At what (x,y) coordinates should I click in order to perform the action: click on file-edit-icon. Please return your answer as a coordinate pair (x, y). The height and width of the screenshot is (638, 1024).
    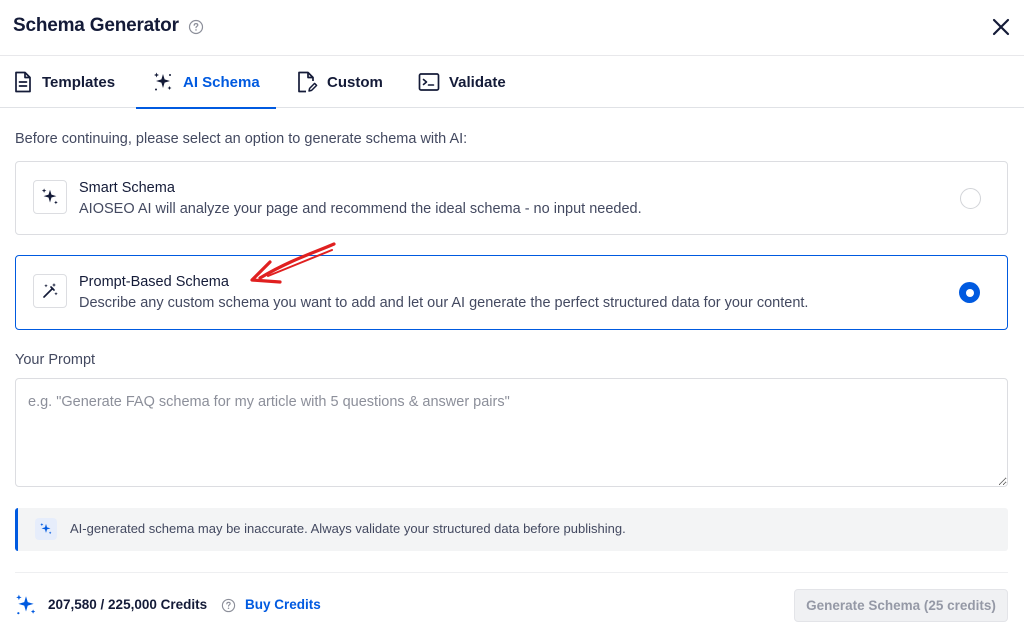
    Looking at the image, I should click on (308, 82).